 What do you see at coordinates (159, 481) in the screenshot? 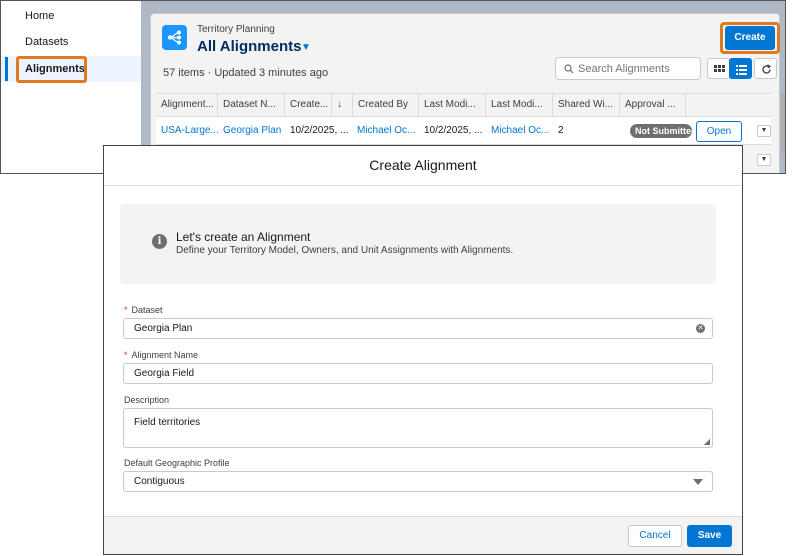
I see `geo-profile-value: Contiguous` at bounding box center [159, 481].